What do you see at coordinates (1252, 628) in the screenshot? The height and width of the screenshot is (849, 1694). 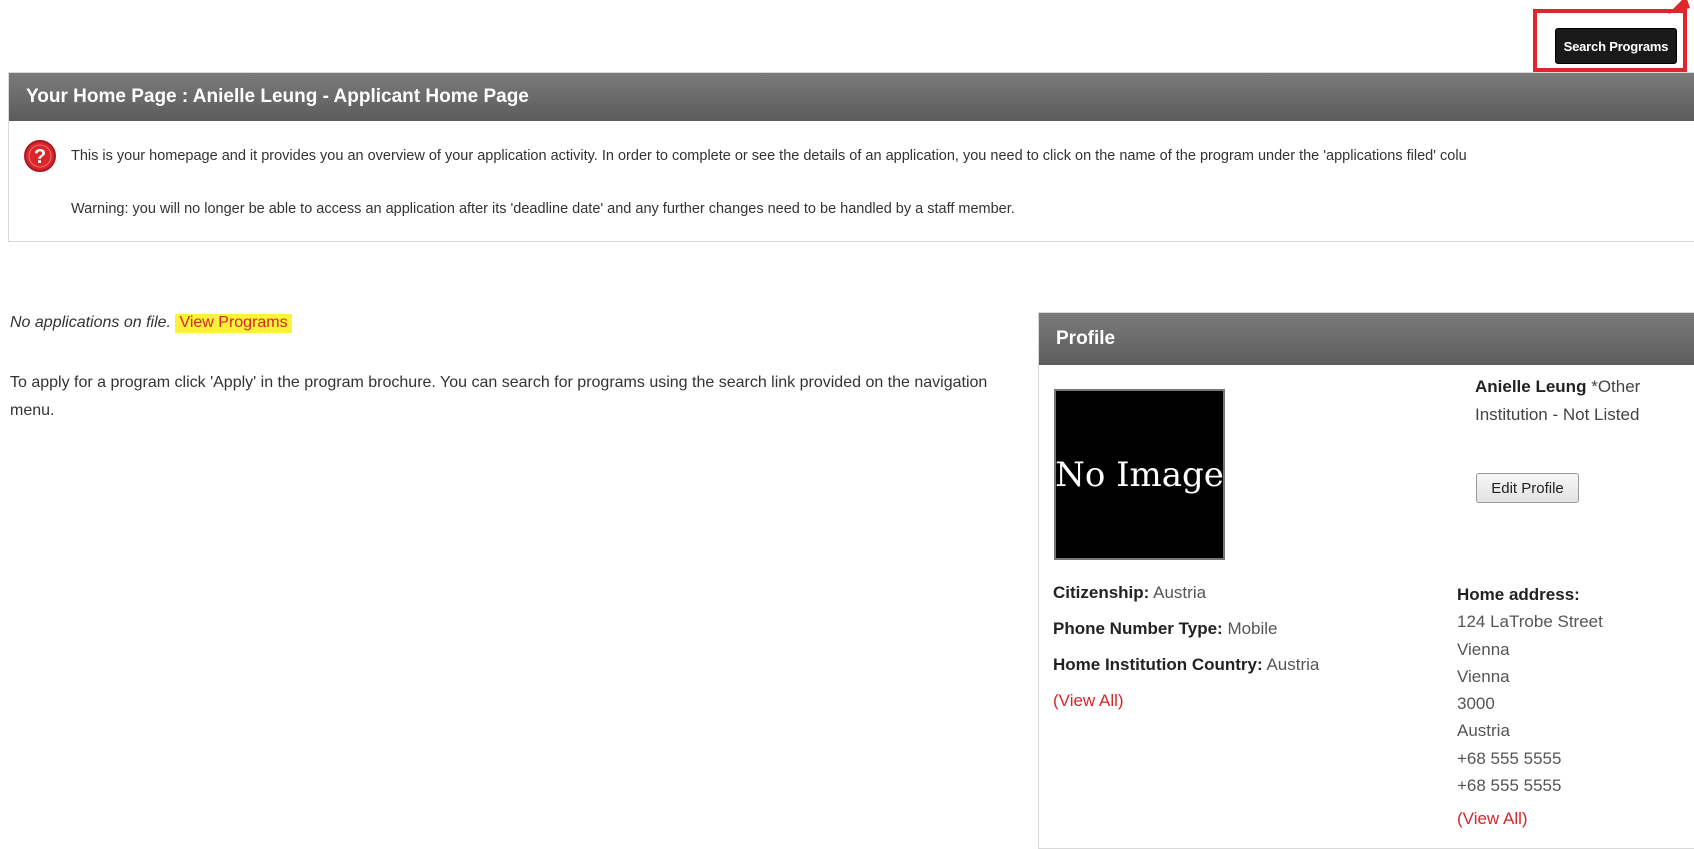 I see `phone-type-value: Mobile` at bounding box center [1252, 628].